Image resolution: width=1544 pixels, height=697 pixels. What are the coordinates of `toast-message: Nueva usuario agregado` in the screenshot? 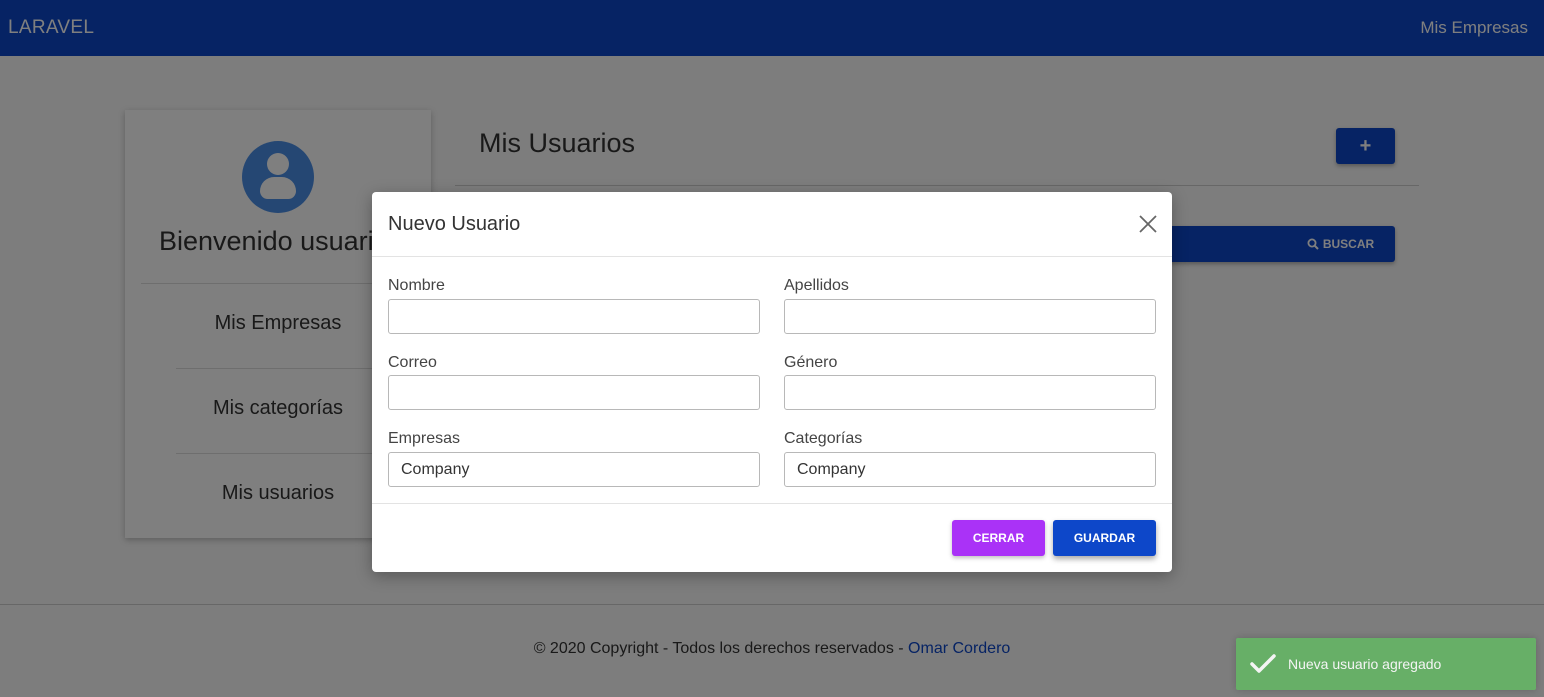 It's located at (1365, 664).